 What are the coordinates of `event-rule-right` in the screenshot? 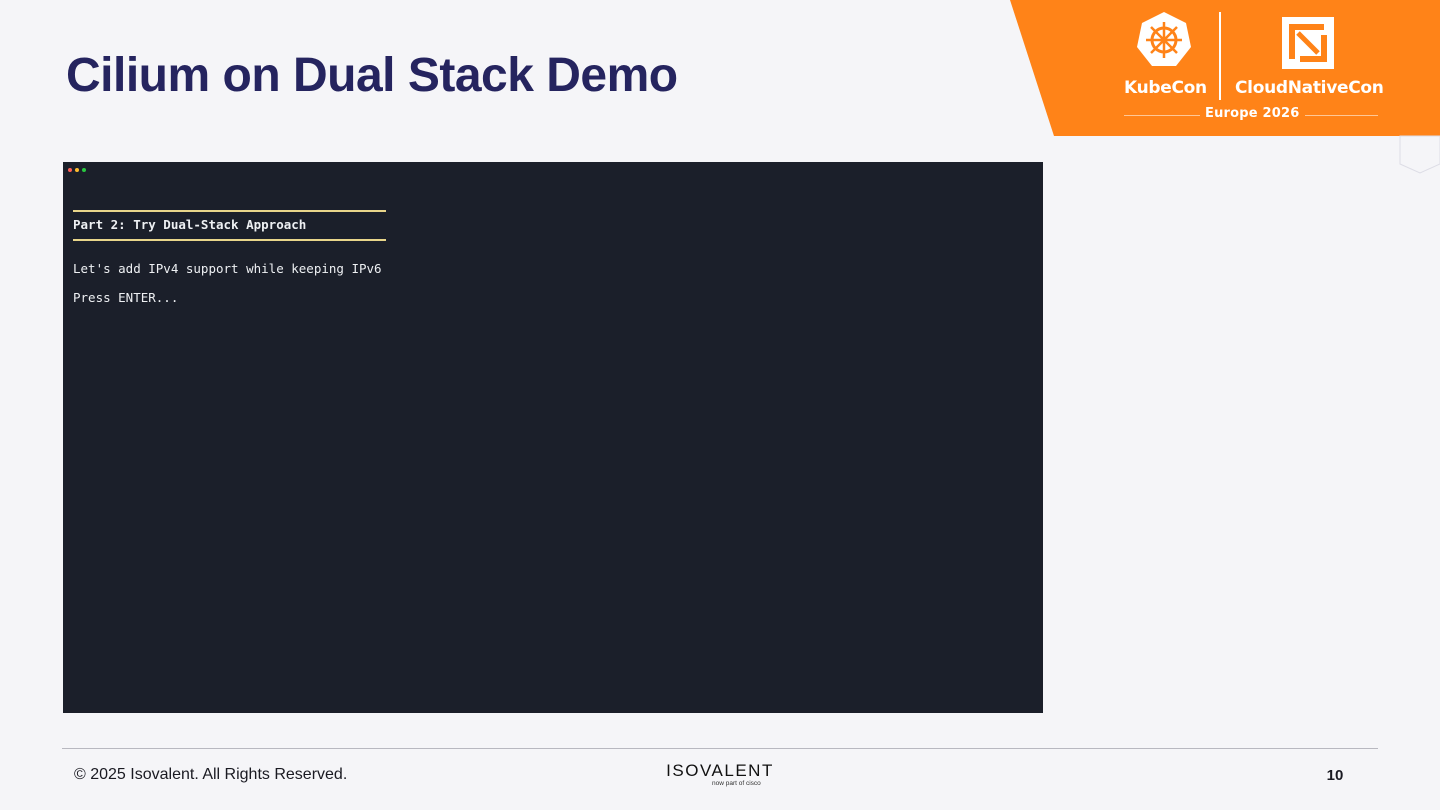 It's located at (1341, 115).